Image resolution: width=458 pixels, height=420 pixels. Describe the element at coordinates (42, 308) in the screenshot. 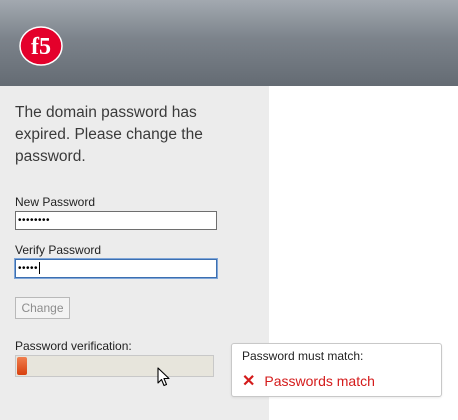

I see `change-button: Change` at that location.